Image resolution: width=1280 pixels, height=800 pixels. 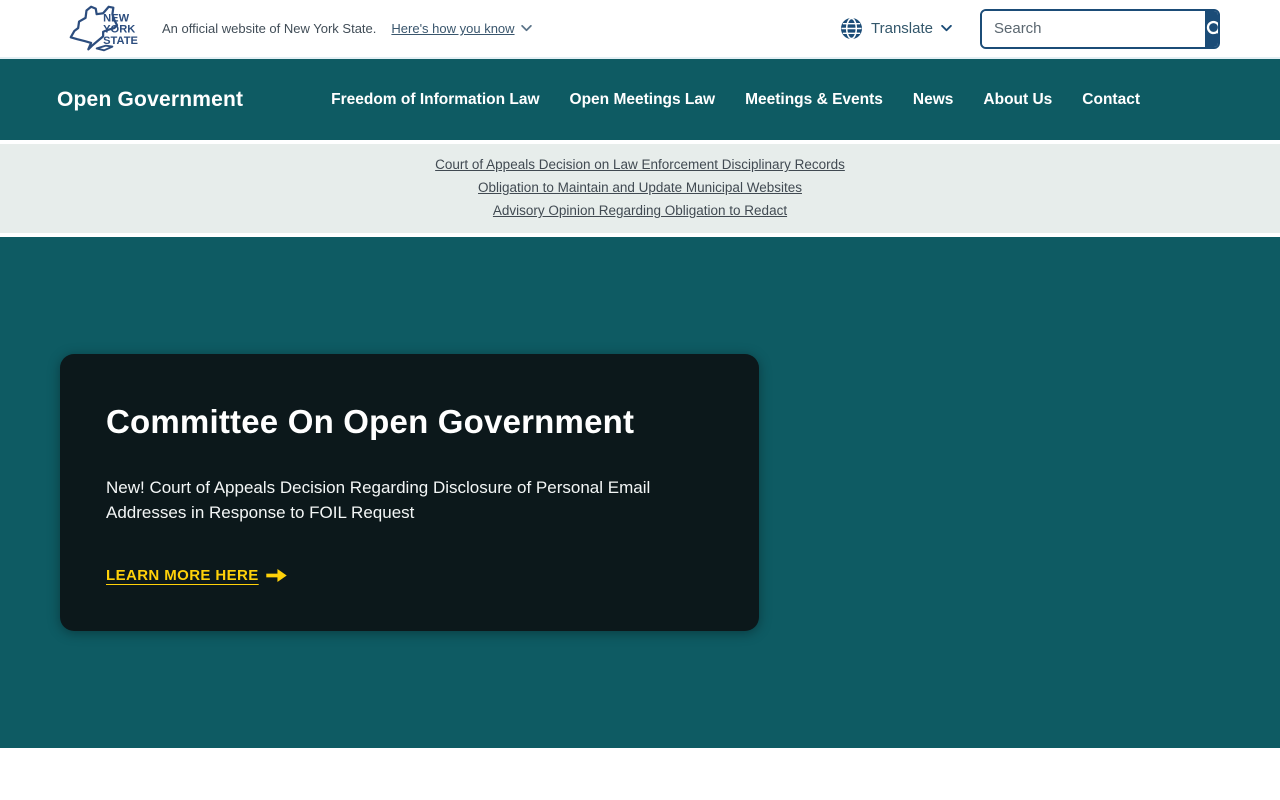 I want to click on search-button, so click(x=1211, y=28).